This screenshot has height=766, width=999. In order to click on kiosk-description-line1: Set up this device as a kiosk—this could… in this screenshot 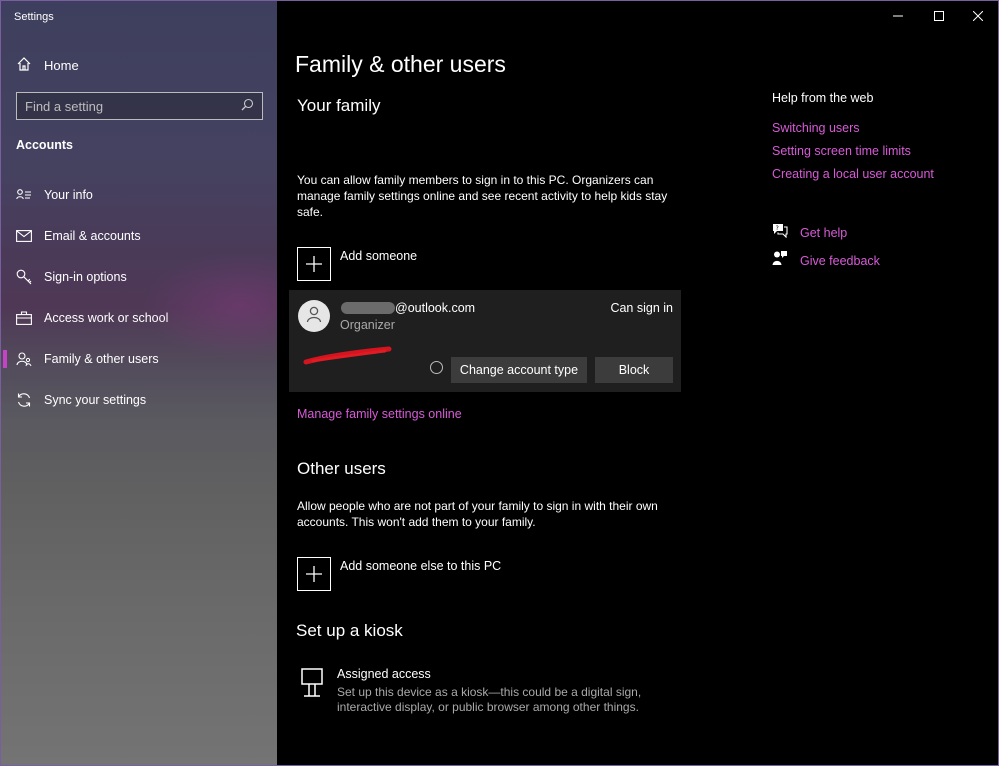, I will do `click(489, 692)`.